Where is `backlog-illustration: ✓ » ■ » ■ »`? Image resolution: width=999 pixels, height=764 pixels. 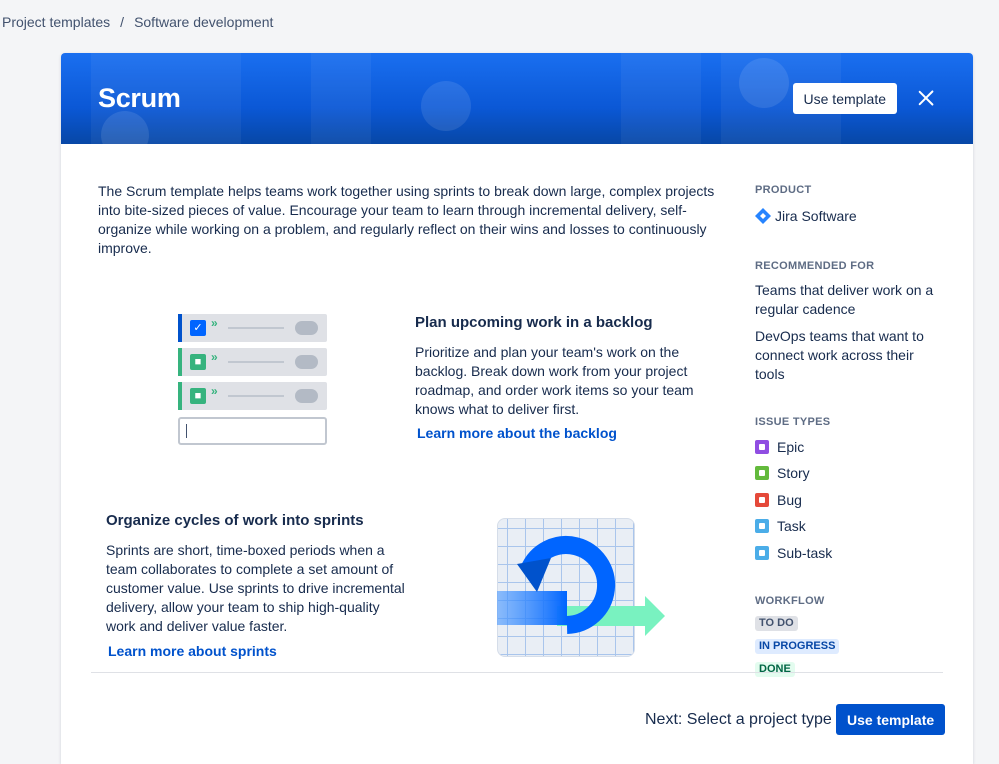 backlog-illustration: ✓ » ■ » ■ » is located at coordinates (253, 380).